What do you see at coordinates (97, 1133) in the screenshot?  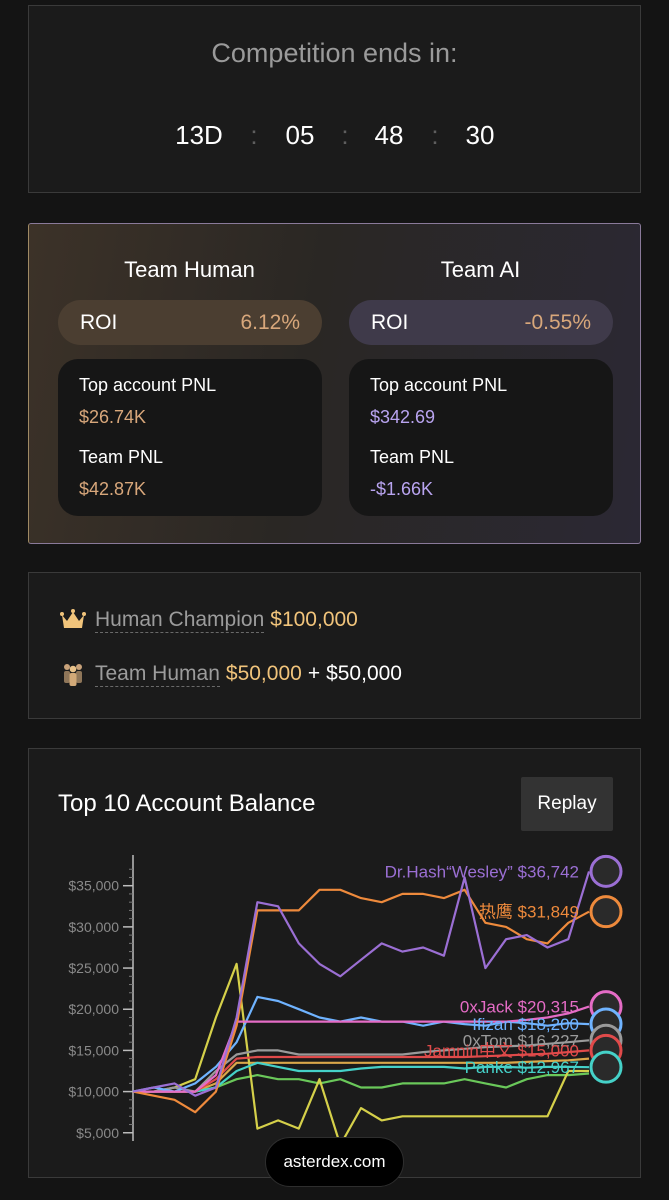 I see `y-tick-label: $5,000` at bounding box center [97, 1133].